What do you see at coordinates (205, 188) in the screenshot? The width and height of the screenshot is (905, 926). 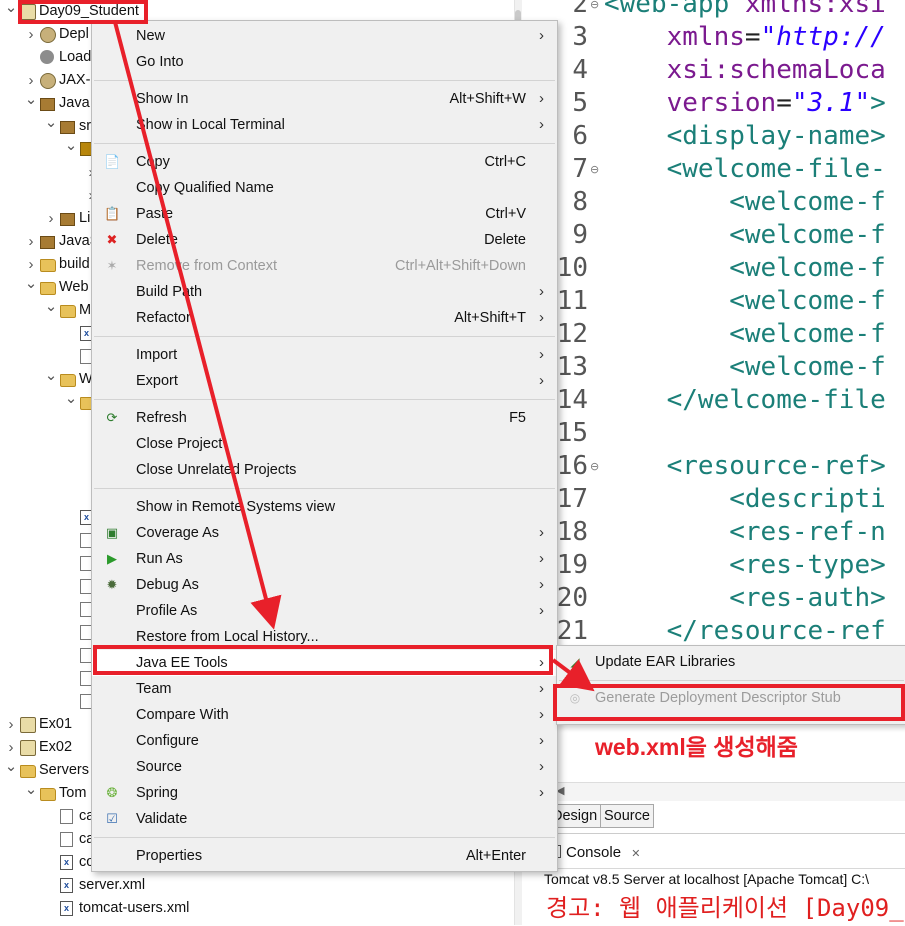 I see `menu-item-label: Copy Qualified Name` at bounding box center [205, 188].